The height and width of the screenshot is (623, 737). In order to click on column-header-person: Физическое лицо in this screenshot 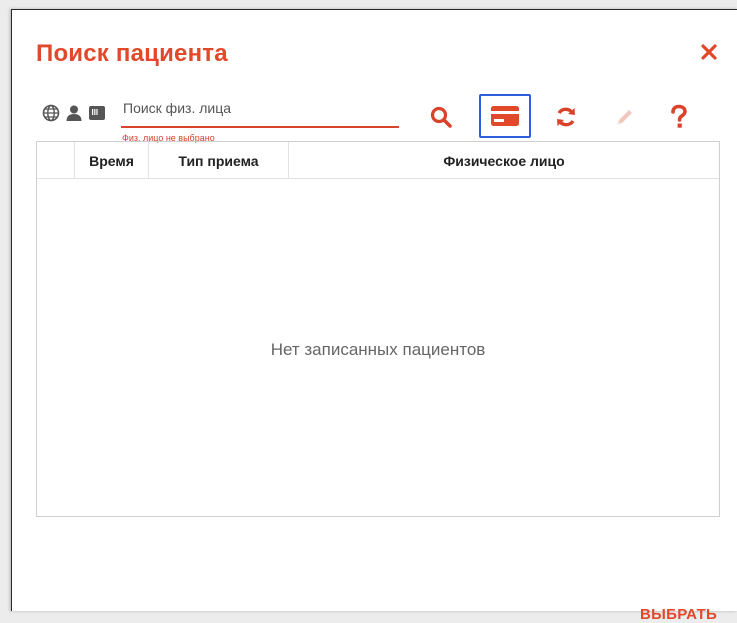, I will do `click(504, 160)`.